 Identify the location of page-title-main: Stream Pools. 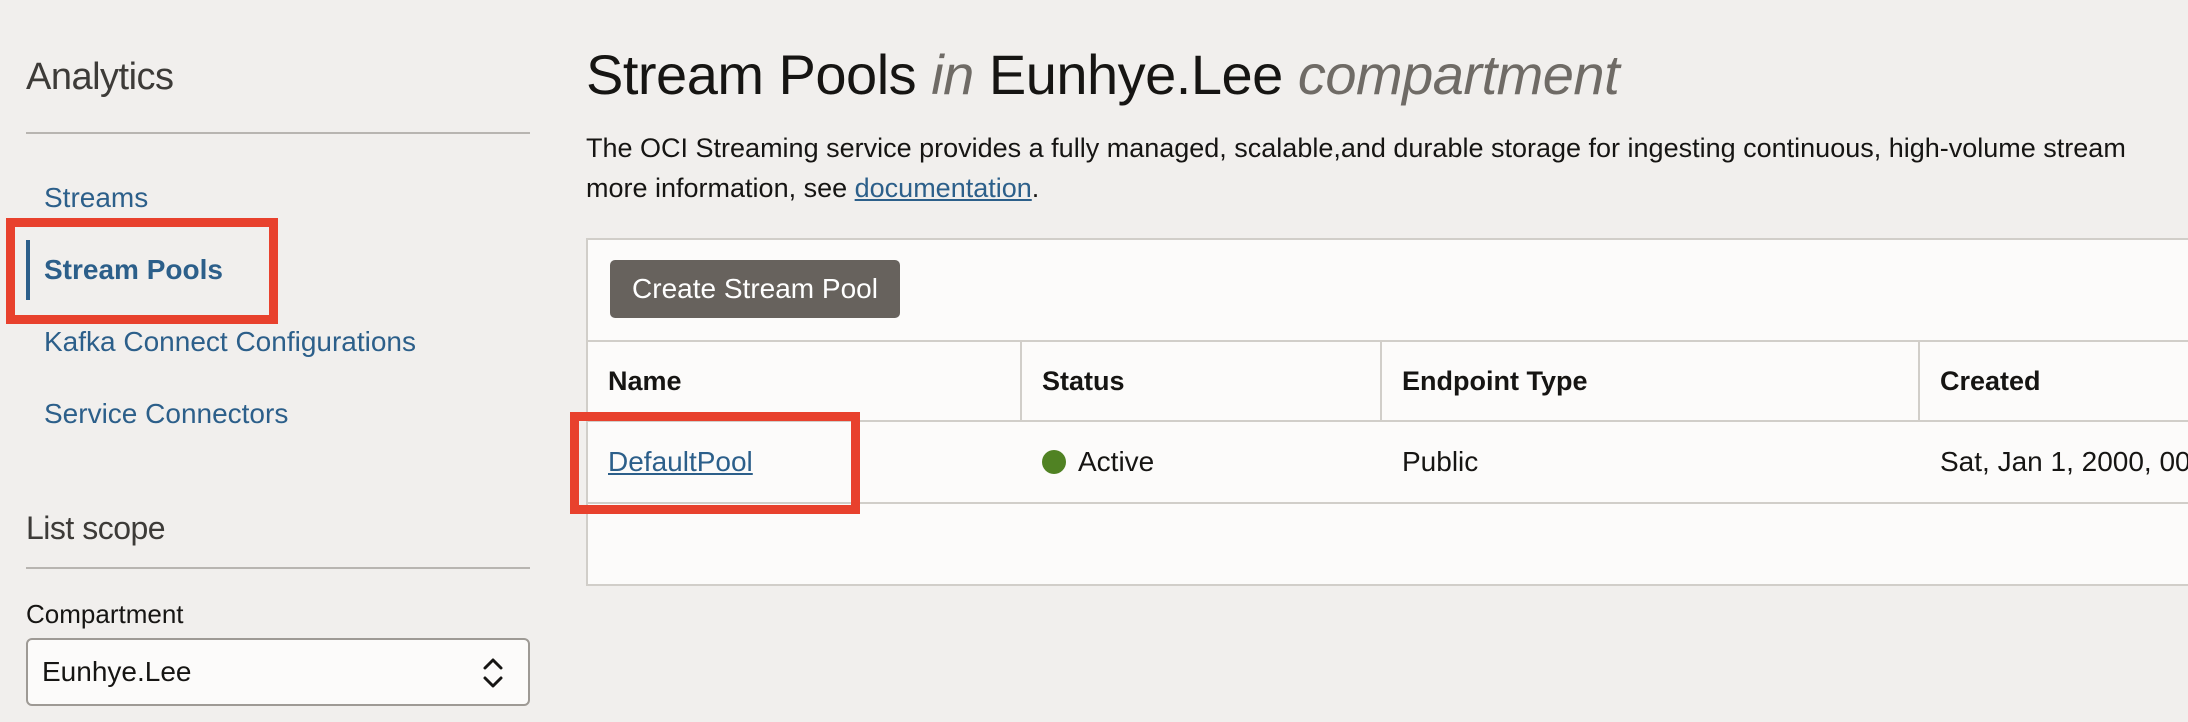
(751, 74).